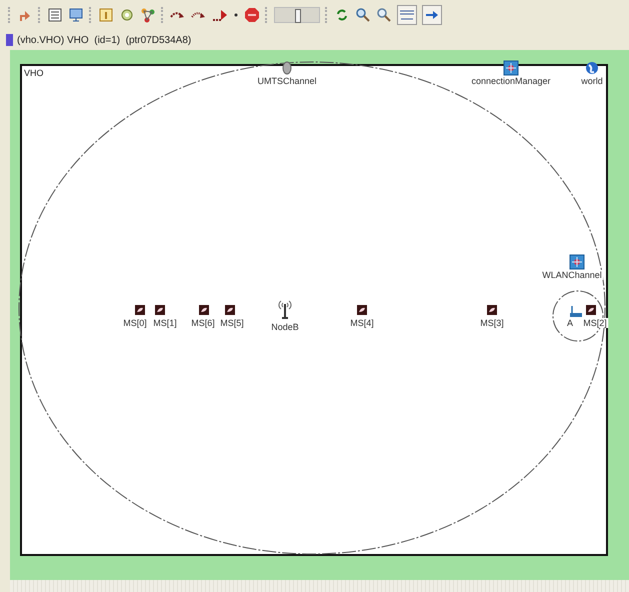 This screenshot has height=592, width=629. Describe the element at coordinates (220, 15) in the screenshot. I see `fast-run-icon` at that location.